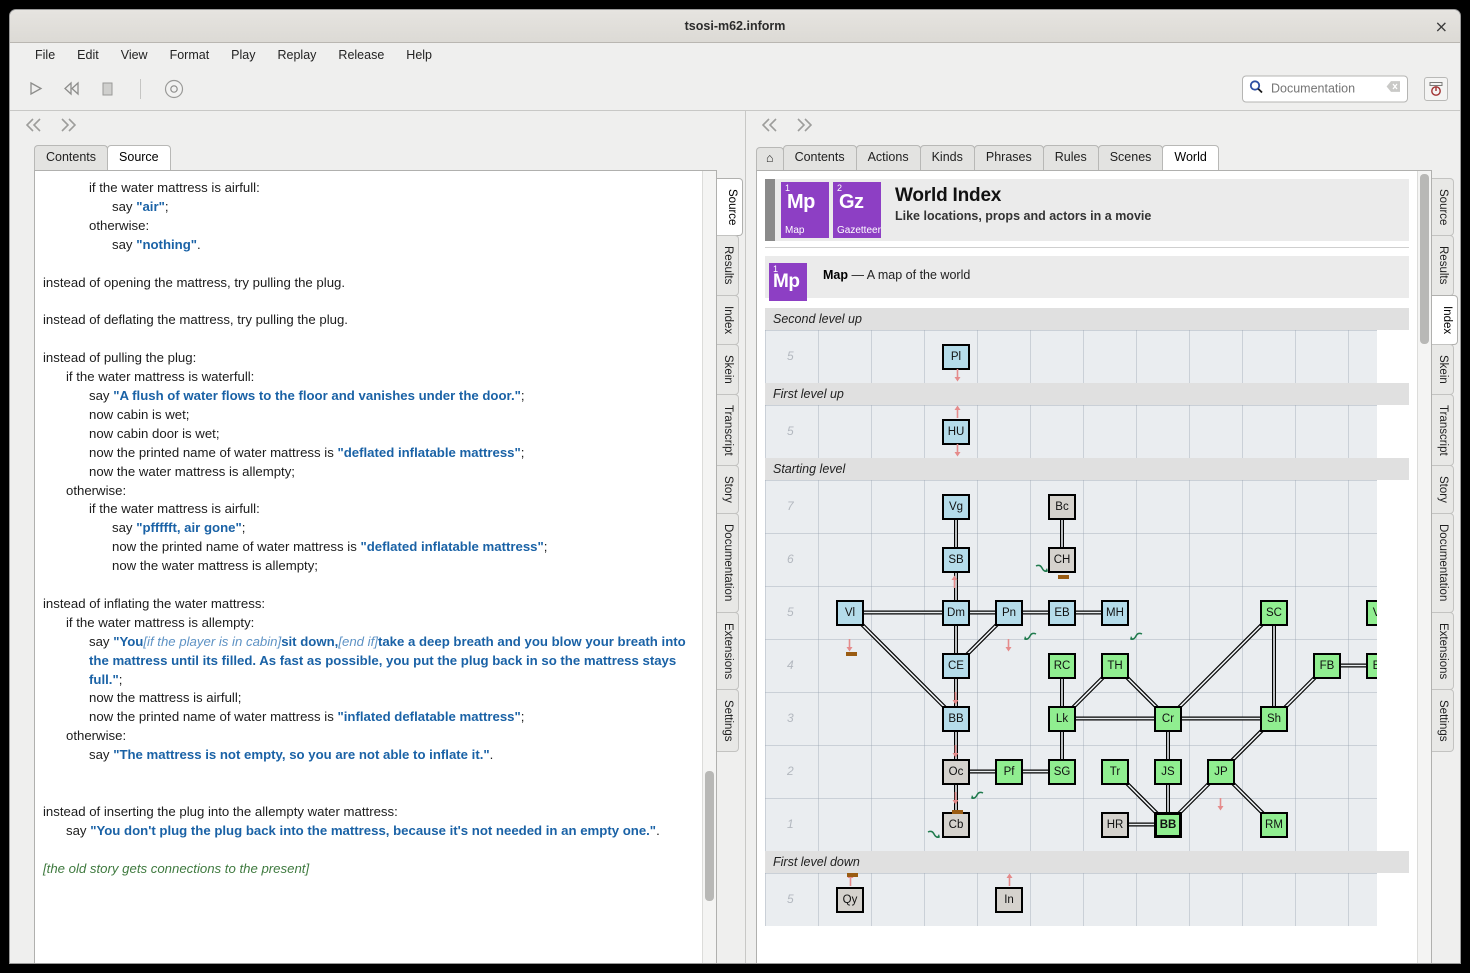 The width and height of the screenshot is (1470, 973). Describe the element at coordinates (857, 210) in the screenshot. I see `section-icon-gazetteer: 2 Gz Gazetteer` at that location.